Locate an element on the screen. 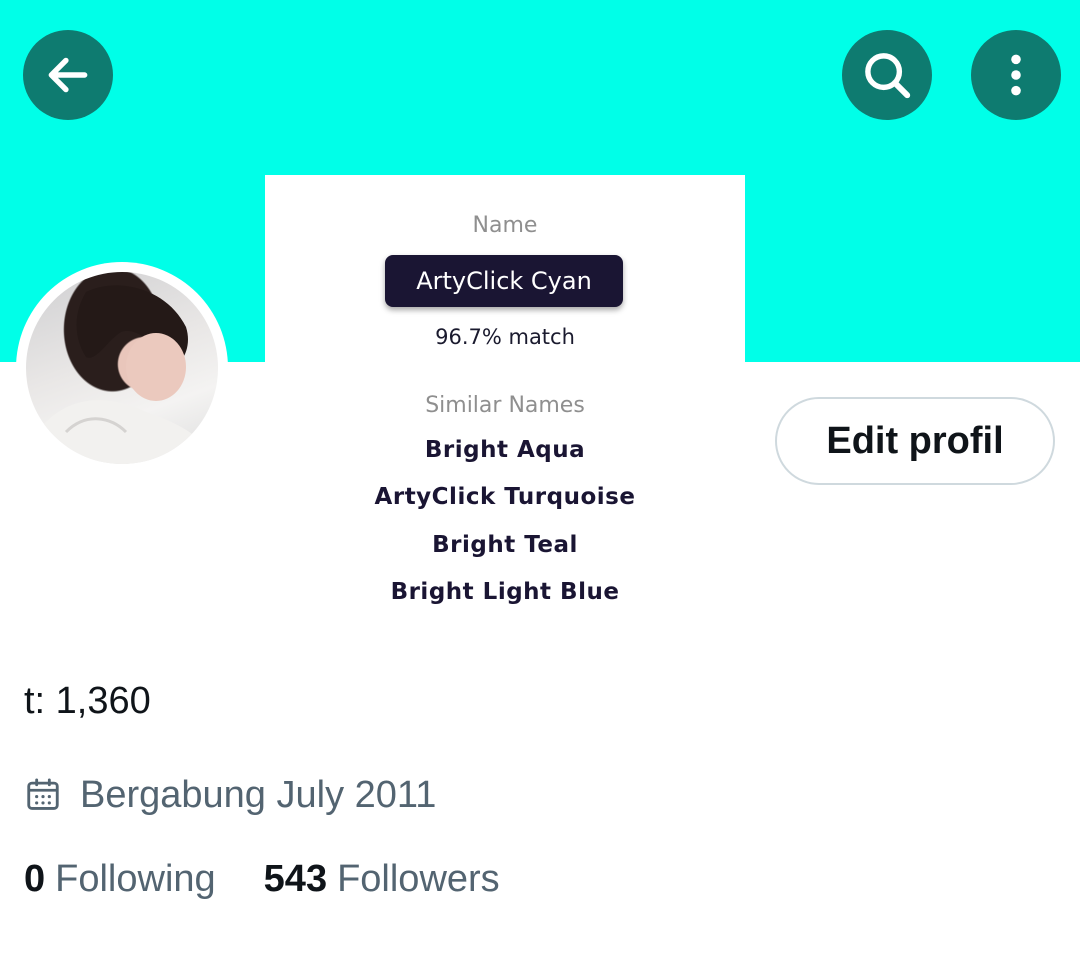  avatar-photo is located at coordinates (122, 368).